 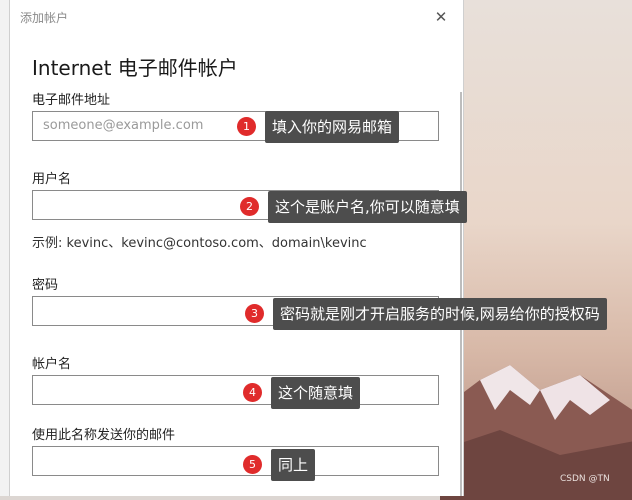 What do you see at coordinates (71, 100) in the screenshot?
I see `email-label: 电子邮件地址` at bounding box center [71, 100].